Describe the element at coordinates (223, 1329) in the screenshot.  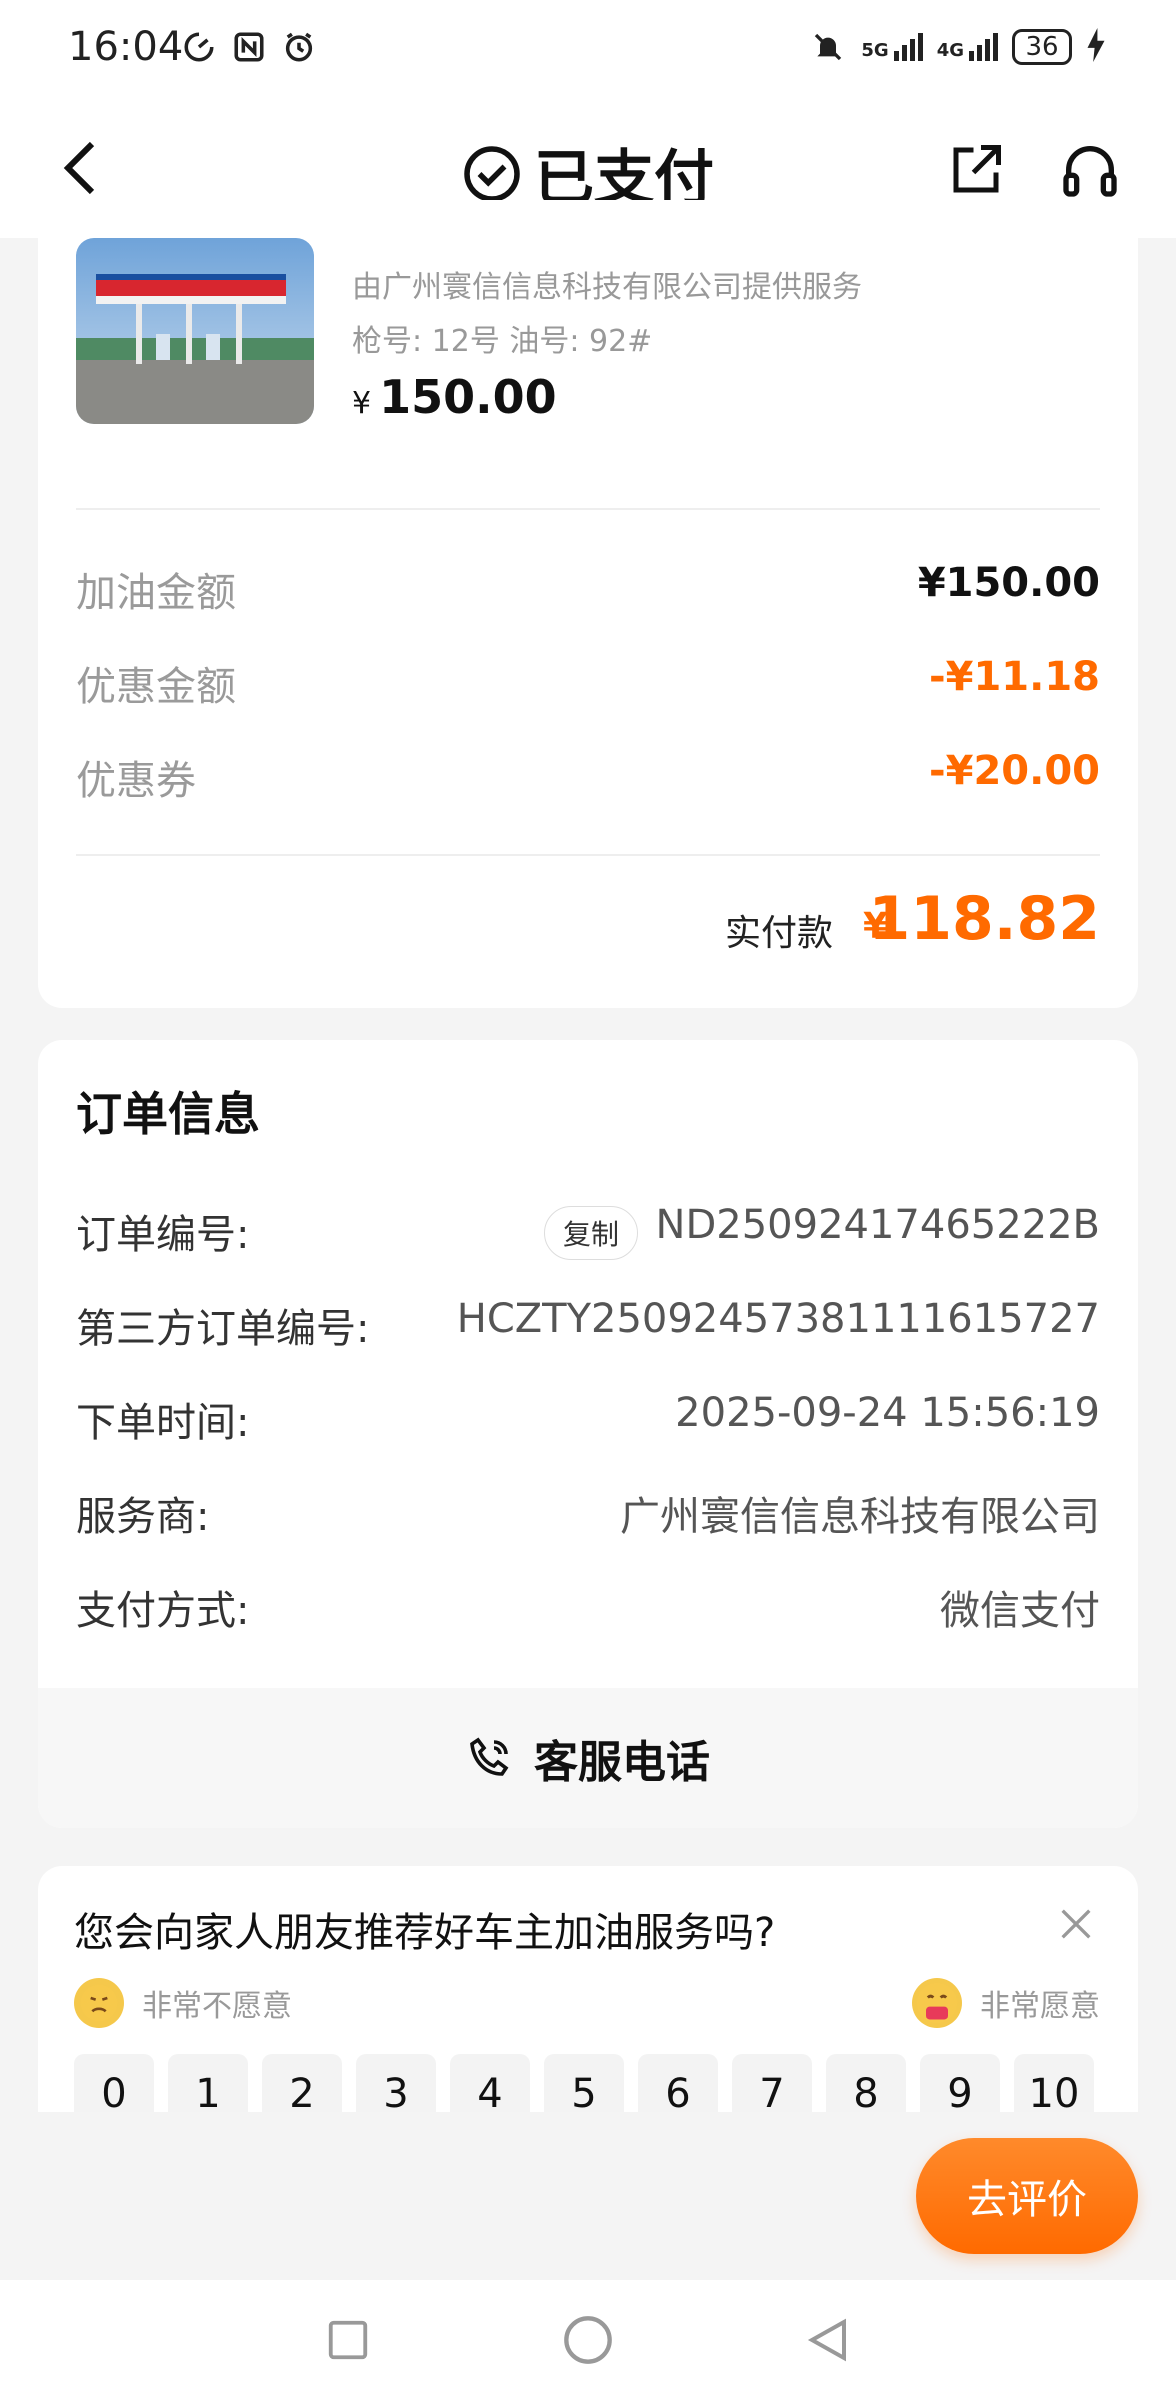
I see `third-party-order-label: 第三方订单编号:` at that location.